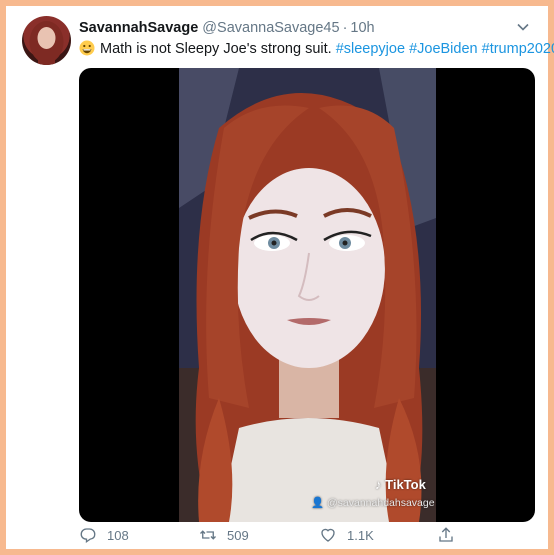  What do you see at coordinates (118, 535) in the screenshot?
I see `reply-count: 108` at bounding box center [118, 535].